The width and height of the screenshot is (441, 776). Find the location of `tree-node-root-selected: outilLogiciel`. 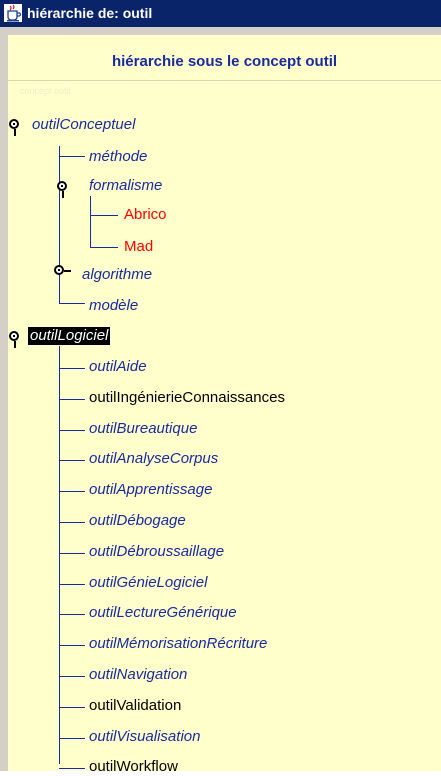

tree-node-root-selected: outilLogiciel is located at coordinates (69, 336).